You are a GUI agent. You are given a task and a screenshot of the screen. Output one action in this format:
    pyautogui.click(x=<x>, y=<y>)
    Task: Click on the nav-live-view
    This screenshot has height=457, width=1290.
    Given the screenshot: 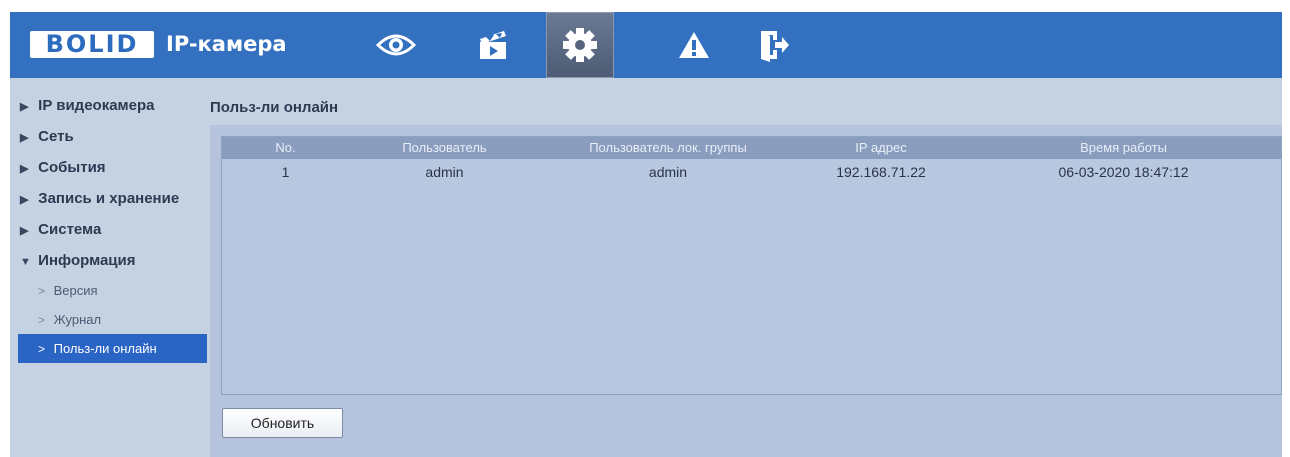 What is the action you would take?
    pyautogui.click(x=396, y=45)
    